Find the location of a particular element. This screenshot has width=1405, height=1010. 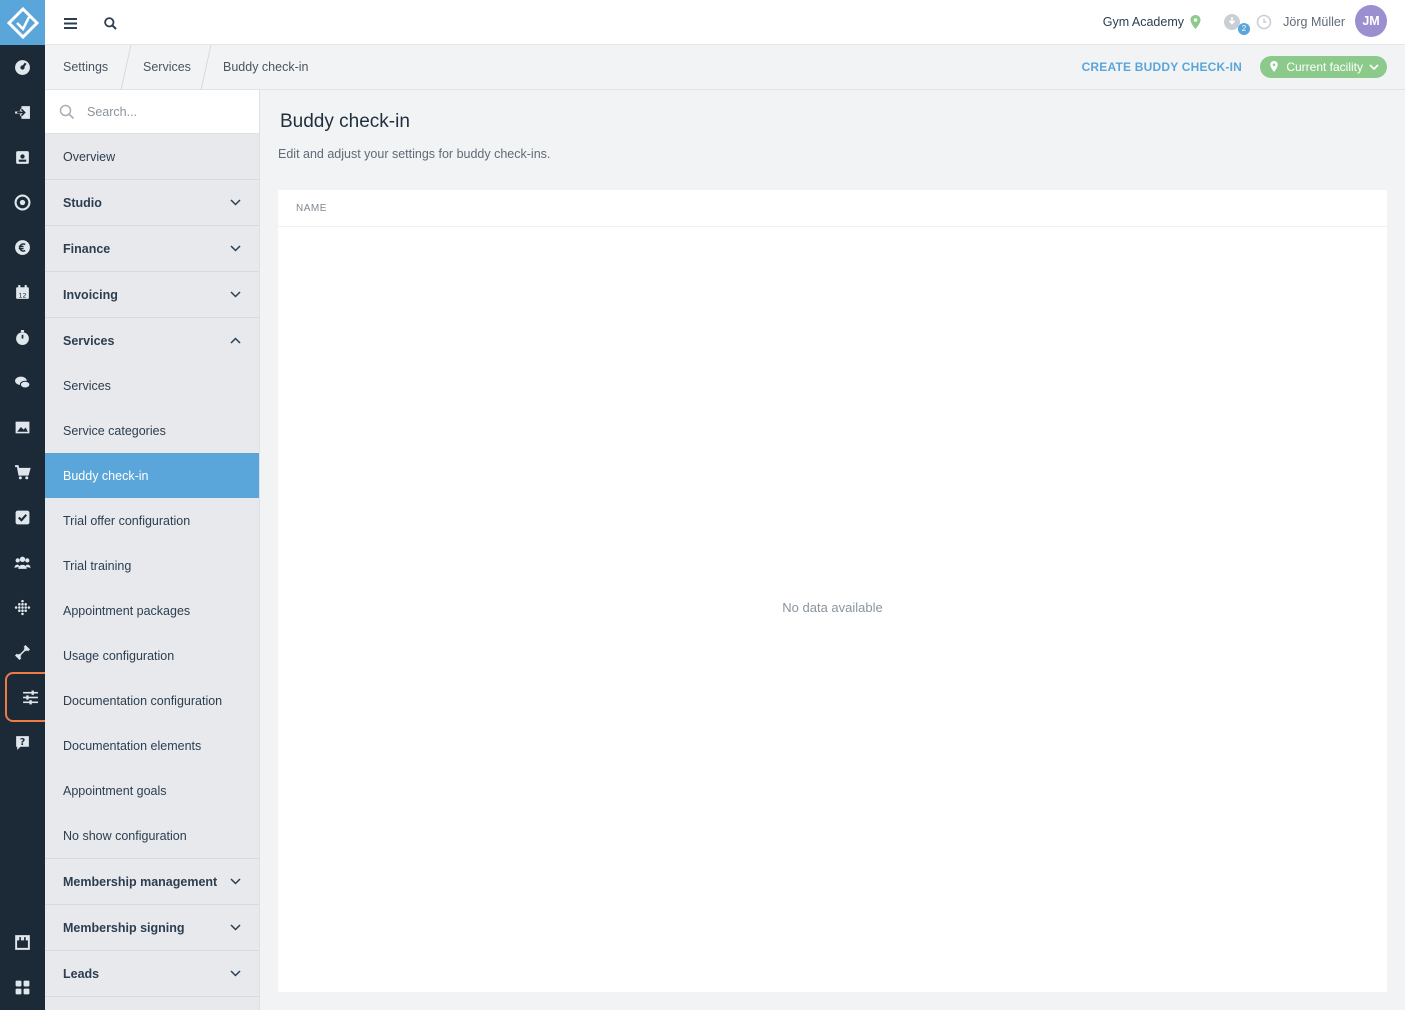

sidebar-group-studio: Studio is located at coordinates (152, 203).